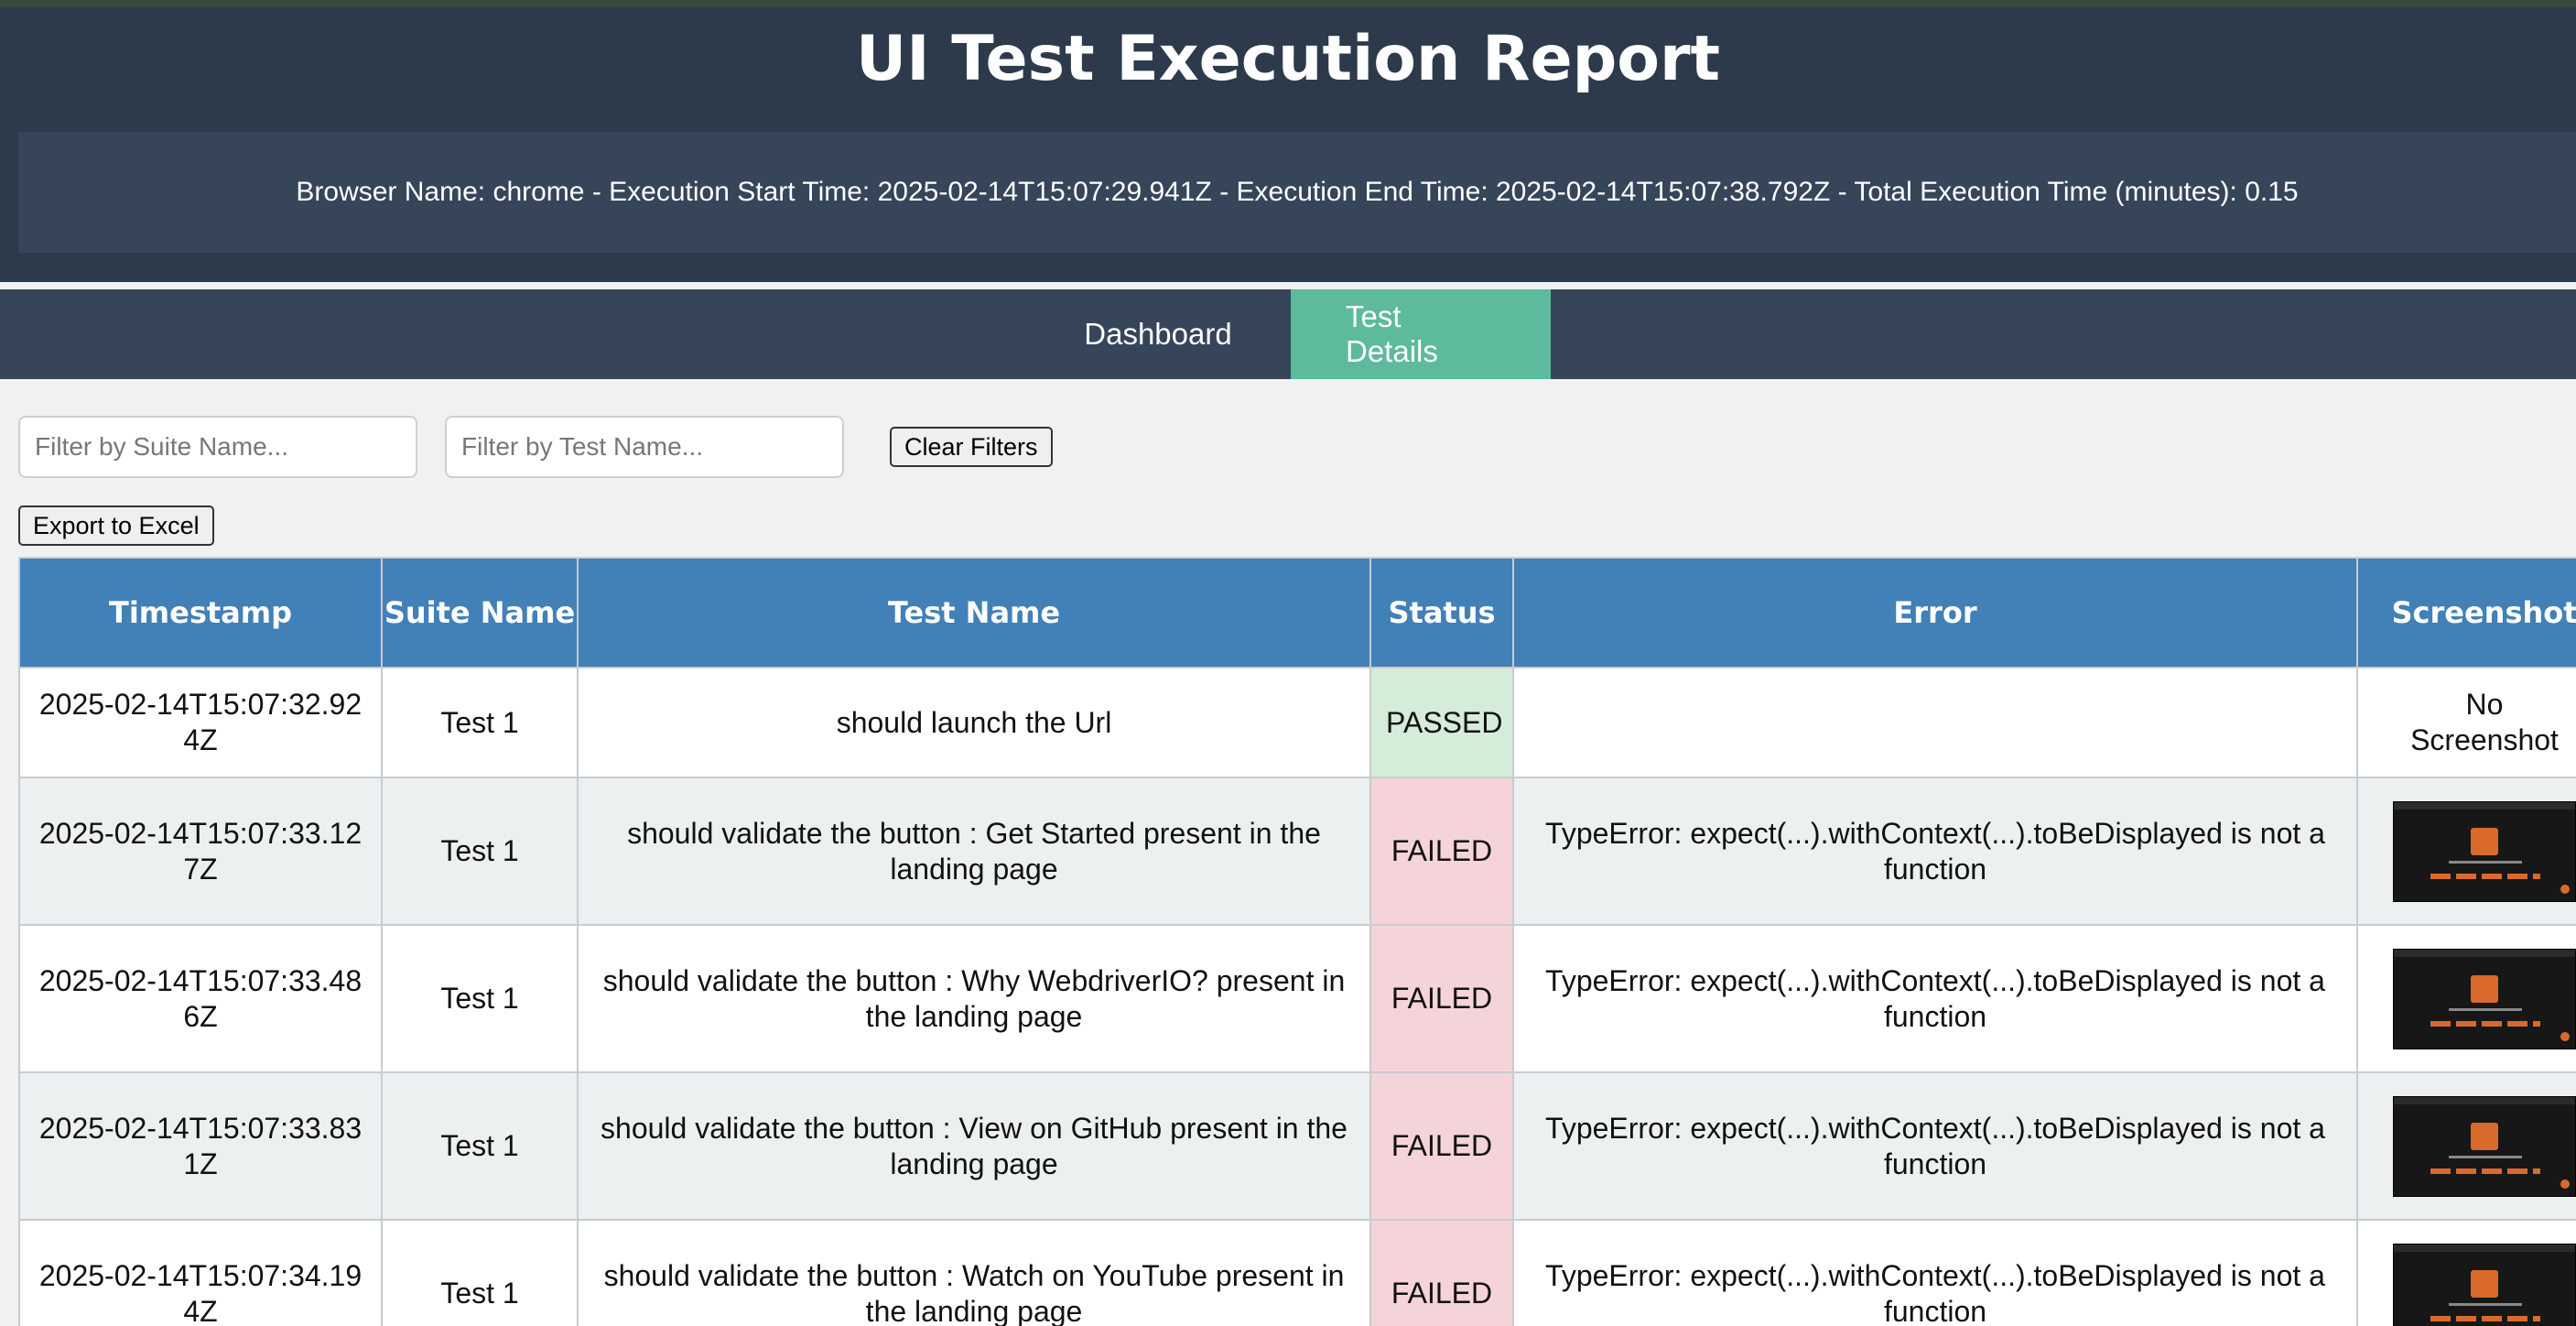  What do you see at coordinates (201, 998) in the screenshot?
I see `cell-timestamp: 2025-02-14T15:07:33.486Z` at bounding box center [201, 998].